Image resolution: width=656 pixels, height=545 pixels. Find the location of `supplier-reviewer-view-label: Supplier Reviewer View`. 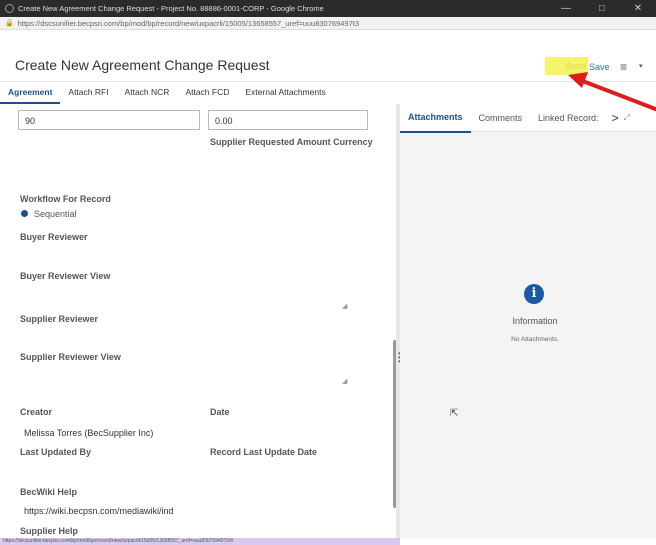

supplier-reviewer-view-label: Supplier Reviewer View is located at coordinates (70, 357).